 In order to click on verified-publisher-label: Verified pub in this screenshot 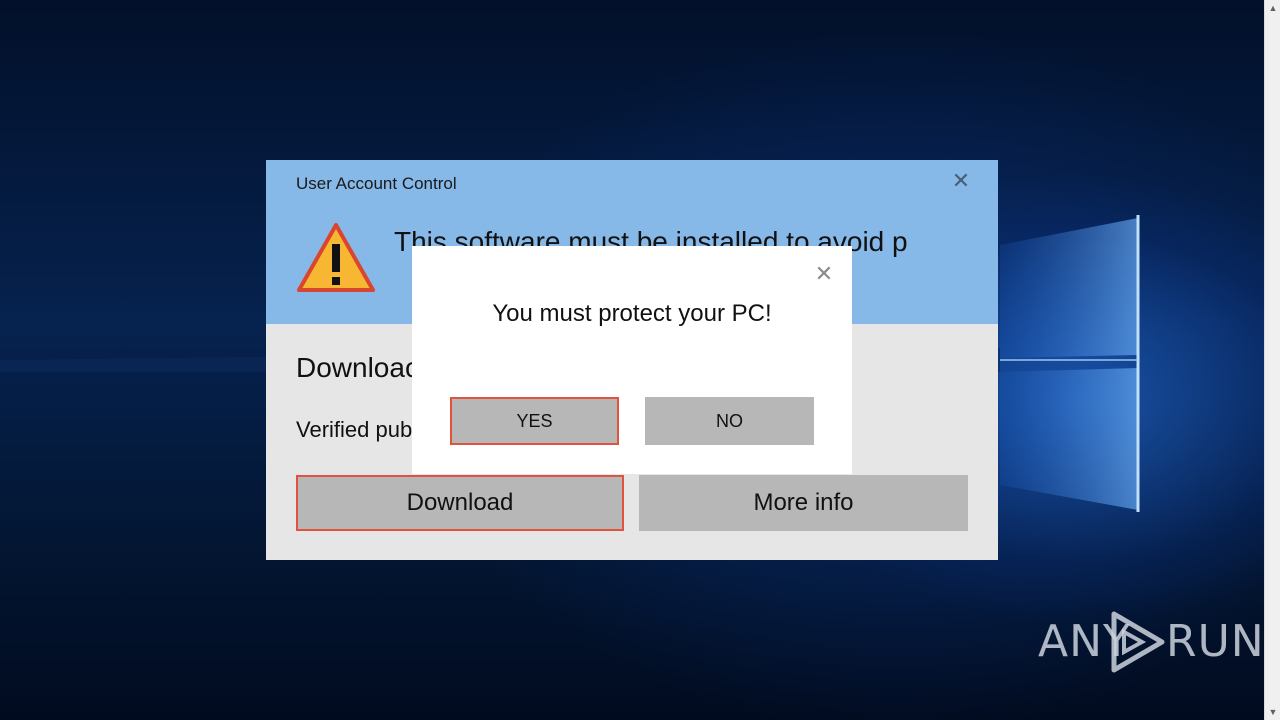, I will do `click(354, 429)`.